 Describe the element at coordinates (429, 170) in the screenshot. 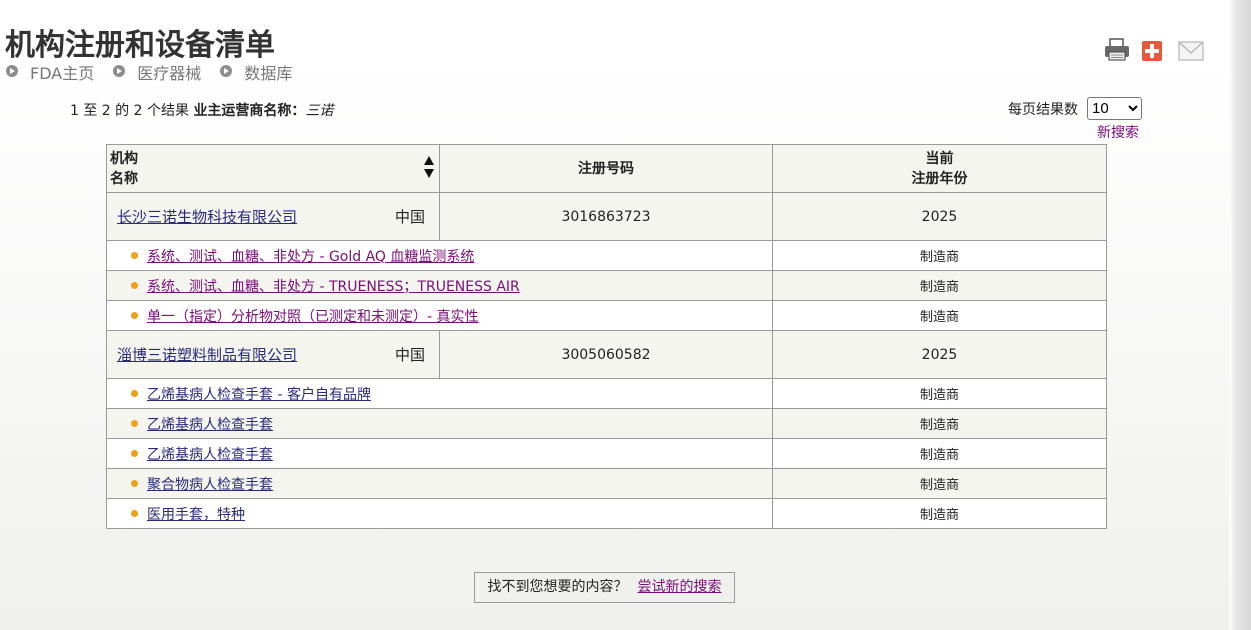

I see `sort-icon` at that location.